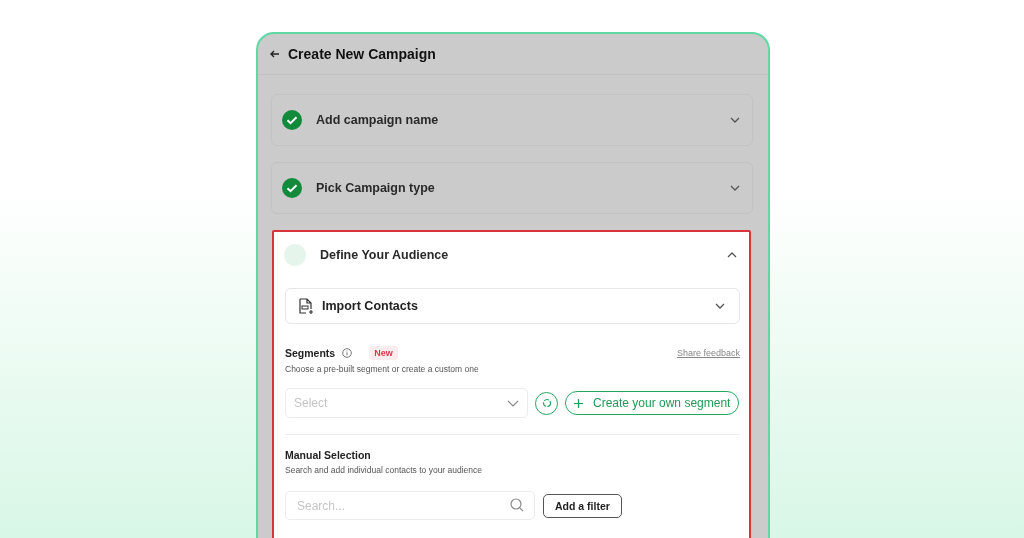  Describe the element at coordinates (582, 505) in the screenshot. I see `add-filter-button: Add a filter` at that location.